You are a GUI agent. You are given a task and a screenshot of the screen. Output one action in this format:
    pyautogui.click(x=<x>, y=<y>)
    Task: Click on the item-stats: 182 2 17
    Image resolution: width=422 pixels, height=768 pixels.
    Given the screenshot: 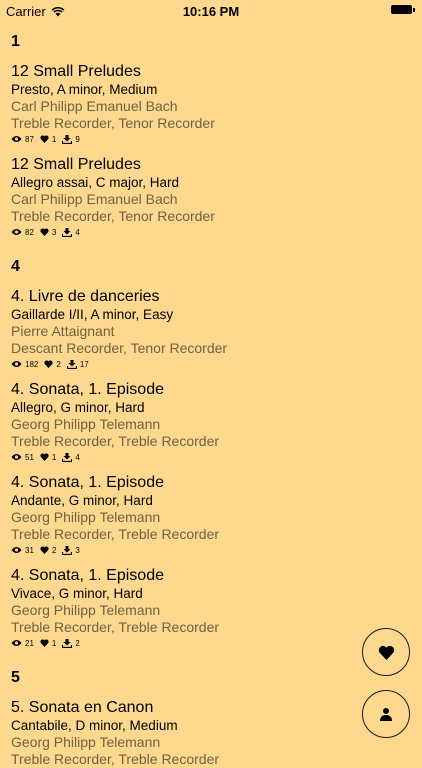 What is the action you would take?
    pyautogui.click(x=211, y=364)
    